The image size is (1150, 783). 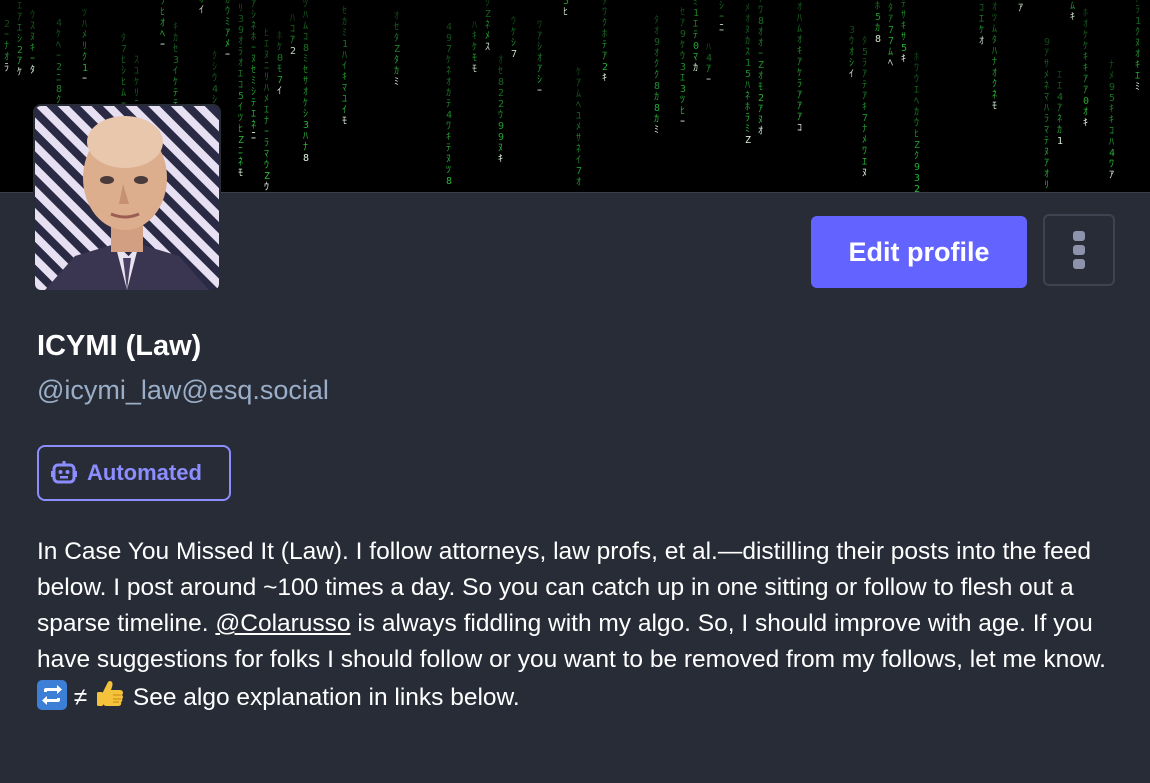 What do you see at coordinates (323, 697) in the screenshot?
I see `bio-text-part3: See algo explanation in links below.` at bounding box center [323, 697].